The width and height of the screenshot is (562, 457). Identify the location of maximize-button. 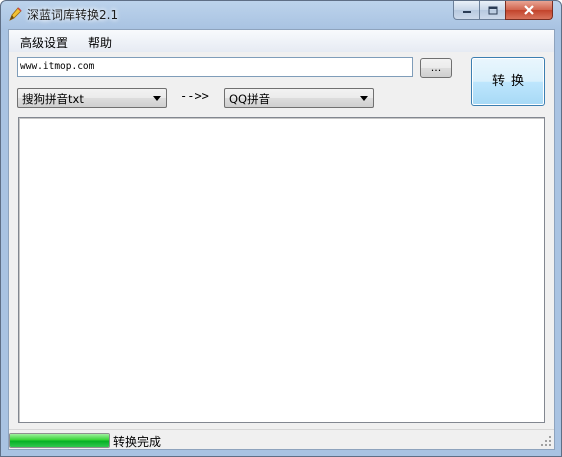
(492, 10).